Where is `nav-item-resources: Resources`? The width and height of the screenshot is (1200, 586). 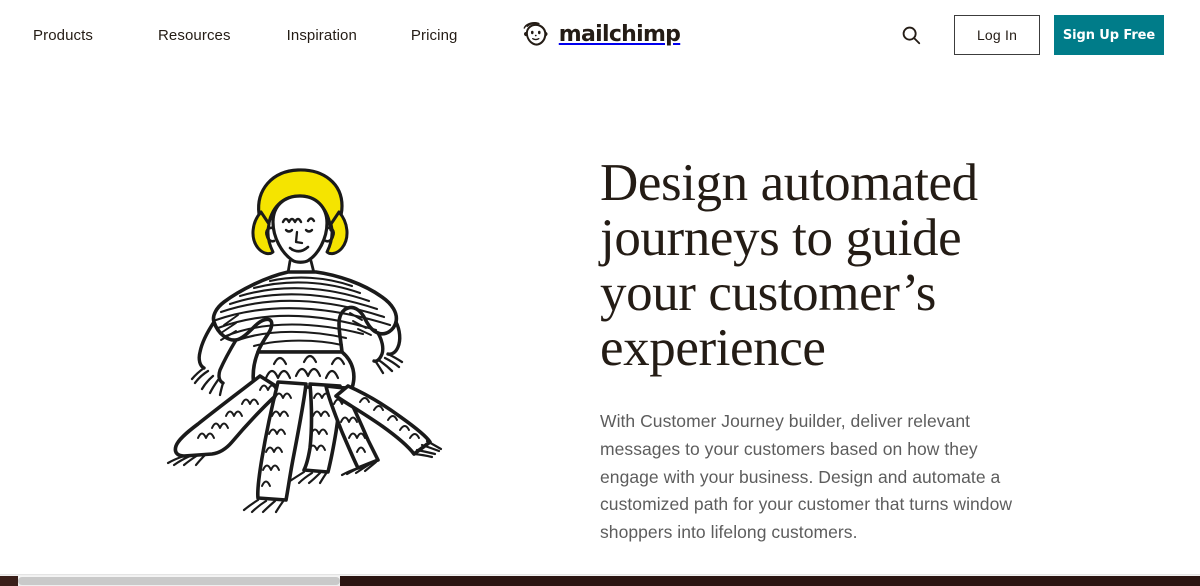
nav-item-resources: Resources is located at coordinates (194, 35).